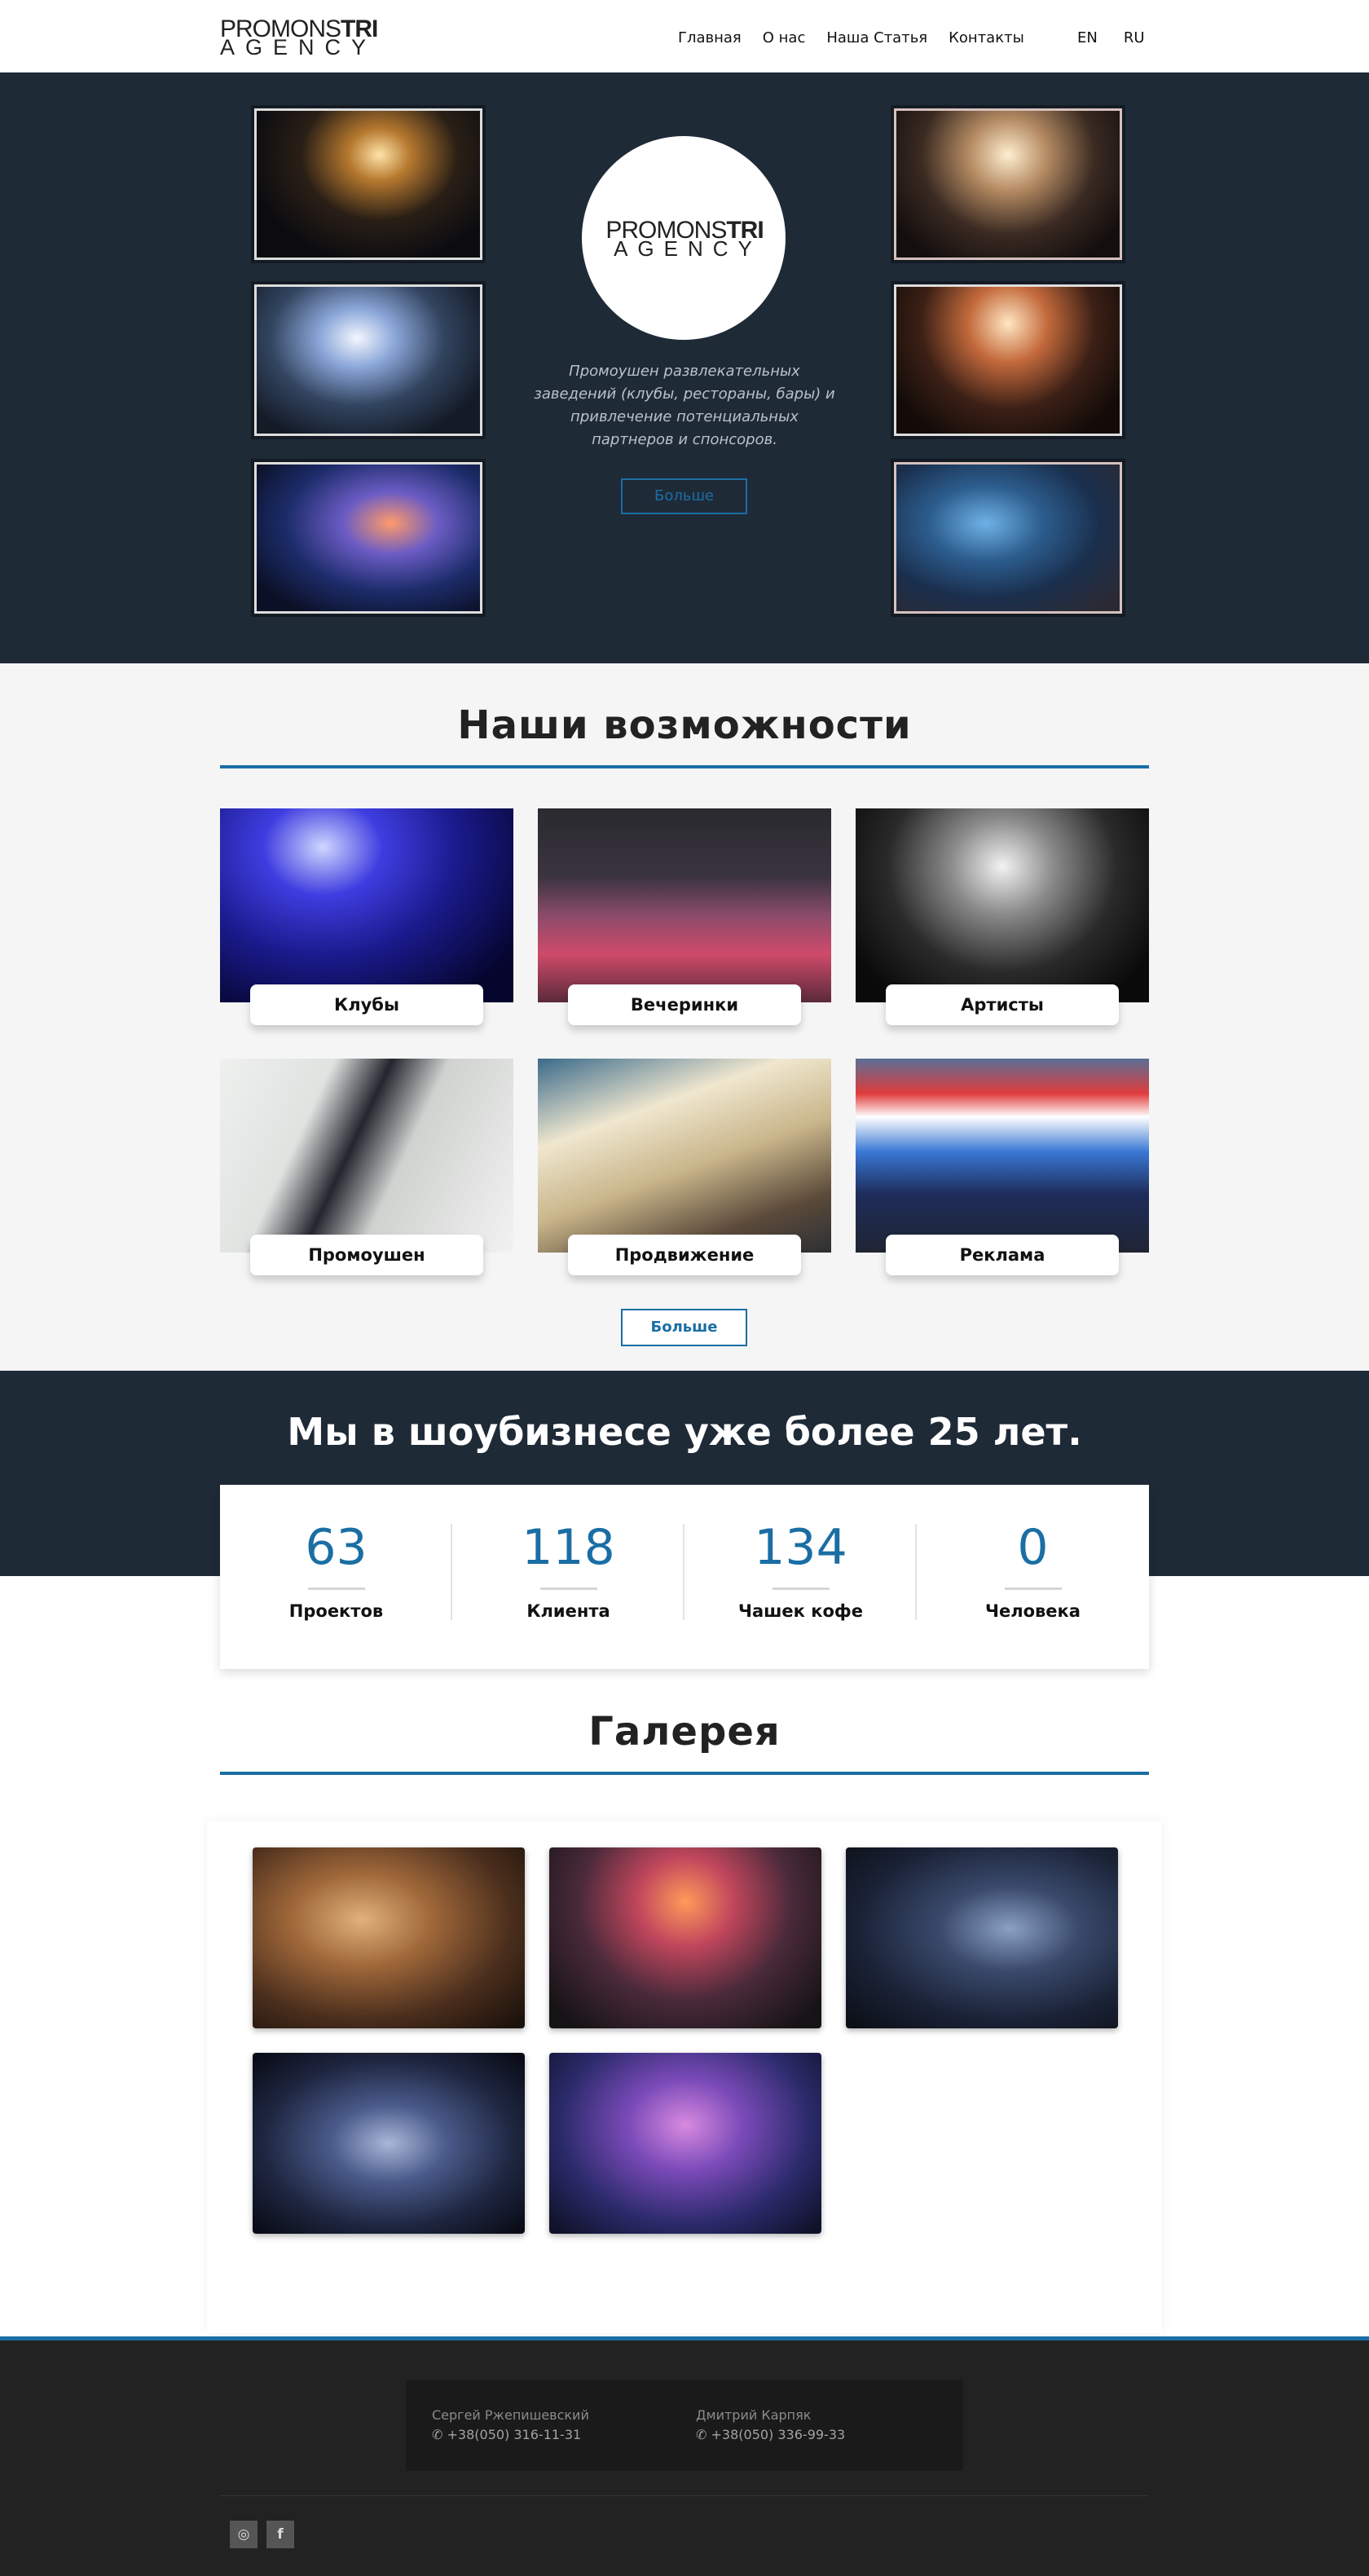  I want to click on feature-card-clubs: Клубы, so click(367, 917).